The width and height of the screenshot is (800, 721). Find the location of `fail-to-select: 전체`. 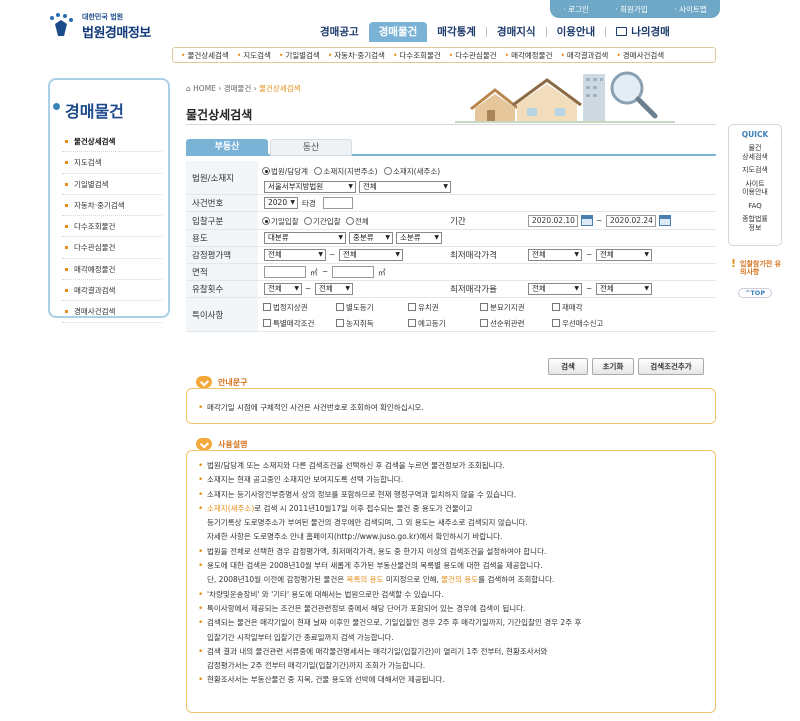

fail-to-select: 전체 is located at coordinates (334, 289).